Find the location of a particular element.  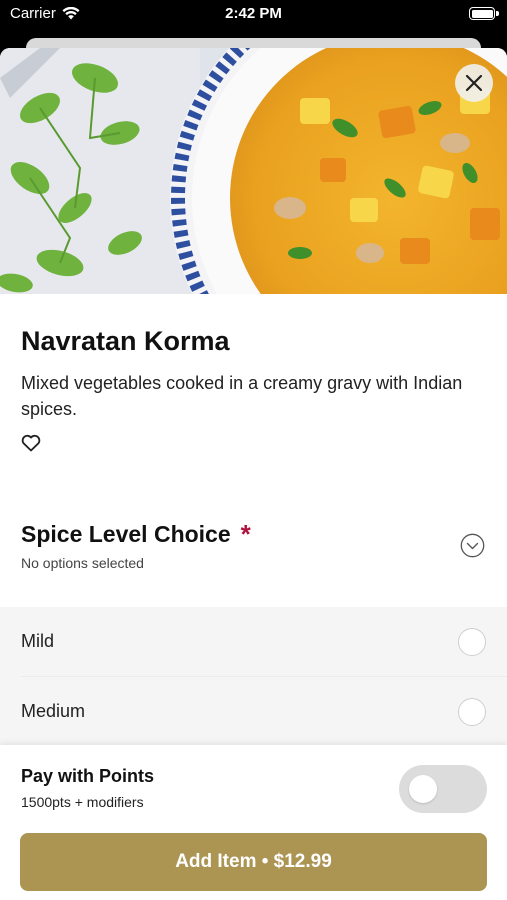

battery-icon is located at coordinates (484, 13).